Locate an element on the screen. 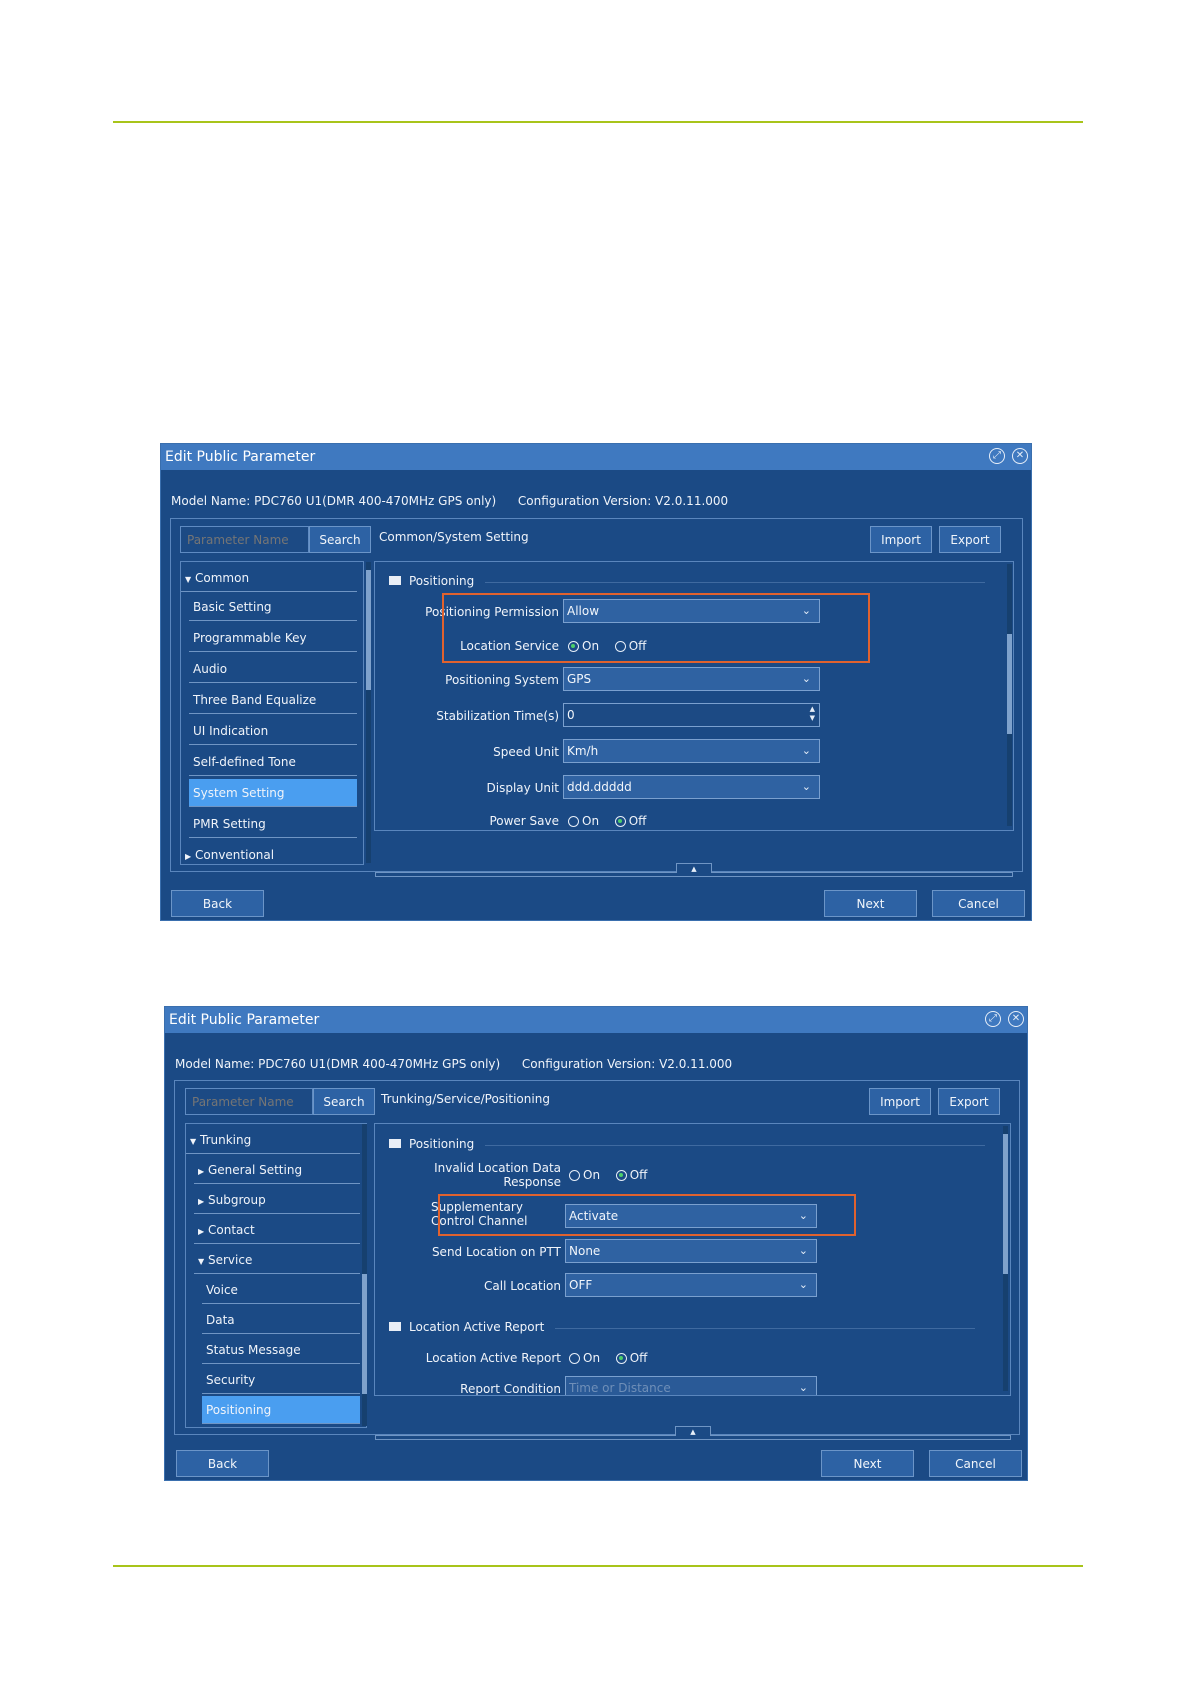 This screenshot has height=1684, width=1191. power-save-off-radio is located at coordinates (620, 821).